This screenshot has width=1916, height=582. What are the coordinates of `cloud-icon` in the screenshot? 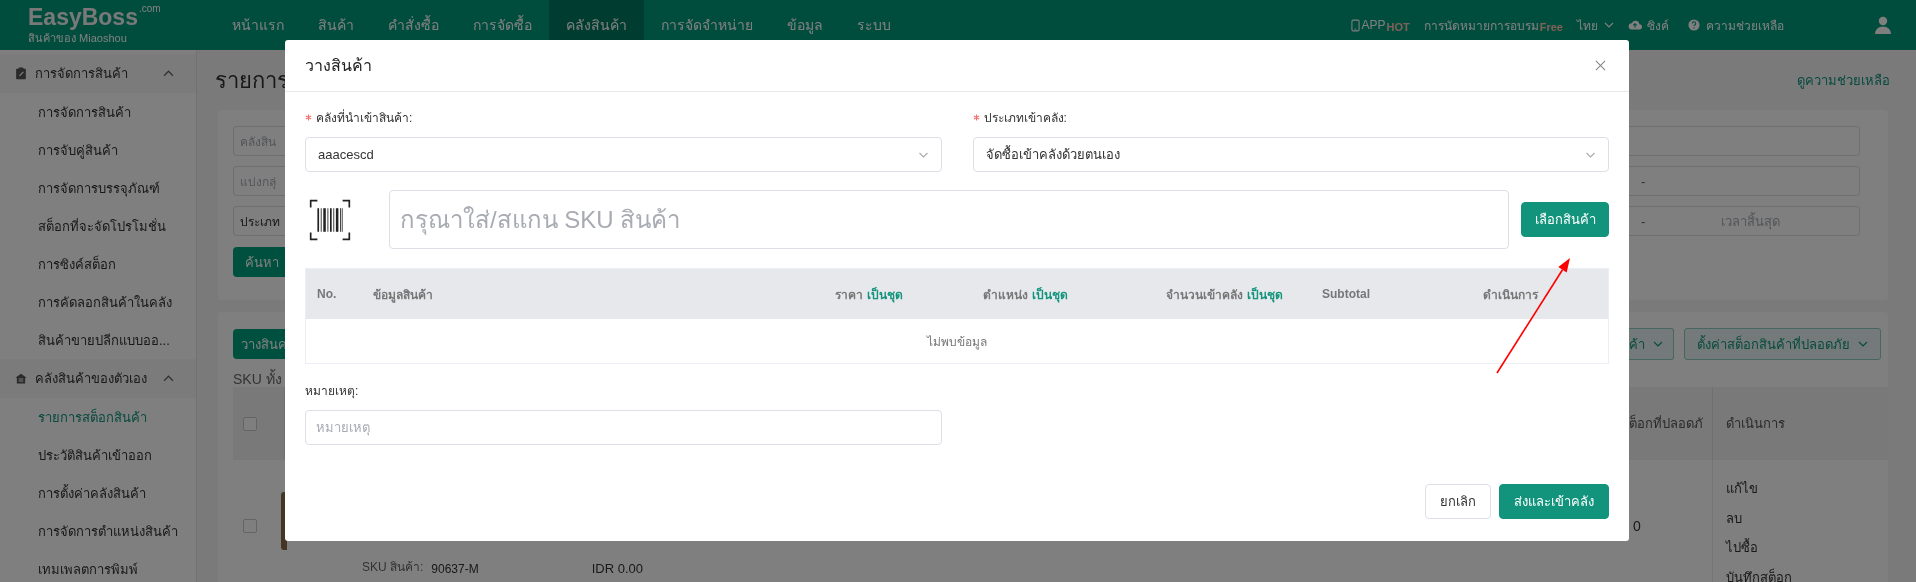 It's located at (1635, 25).